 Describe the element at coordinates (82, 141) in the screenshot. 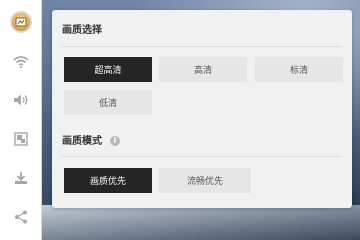

I see `mode-section-title: 画质模式` at that location.